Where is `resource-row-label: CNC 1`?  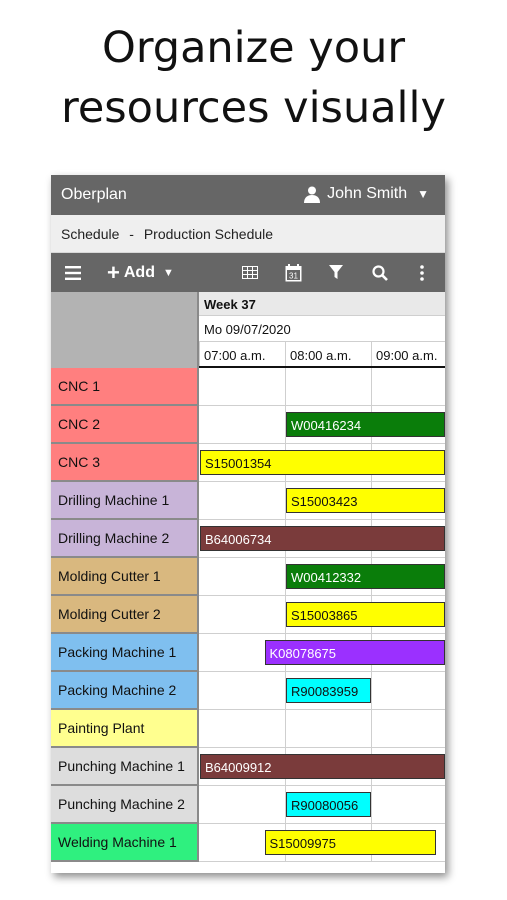 resource-row-label: CNC 1 is located at coordinates (124, 387).